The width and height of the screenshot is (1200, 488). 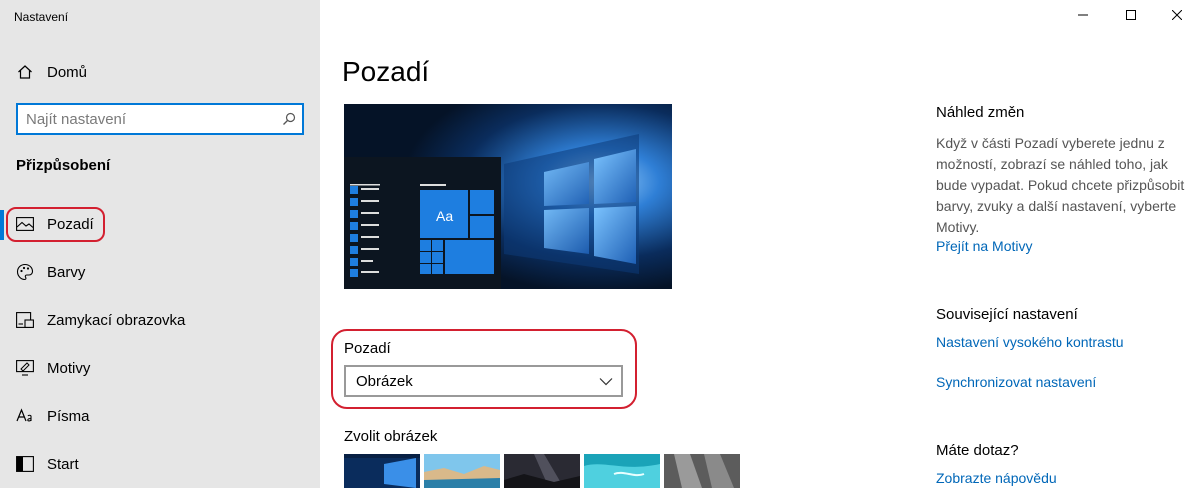 I want to click on sidebar-item-label: Zamykací obrazovka, so click(x=116, y=320).